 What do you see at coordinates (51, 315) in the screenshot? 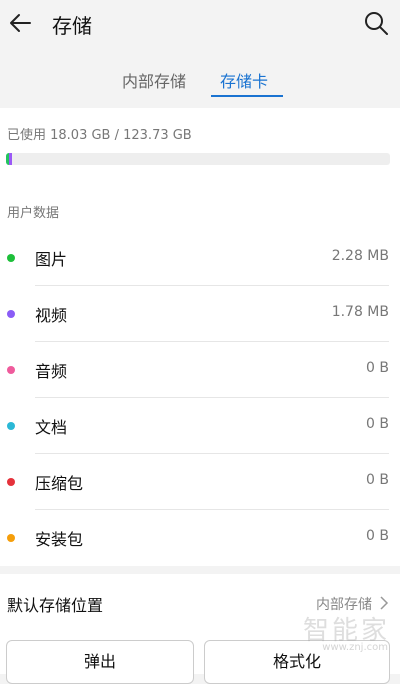
I see `list-item-label: 视频` at bounding box center [51, 315].